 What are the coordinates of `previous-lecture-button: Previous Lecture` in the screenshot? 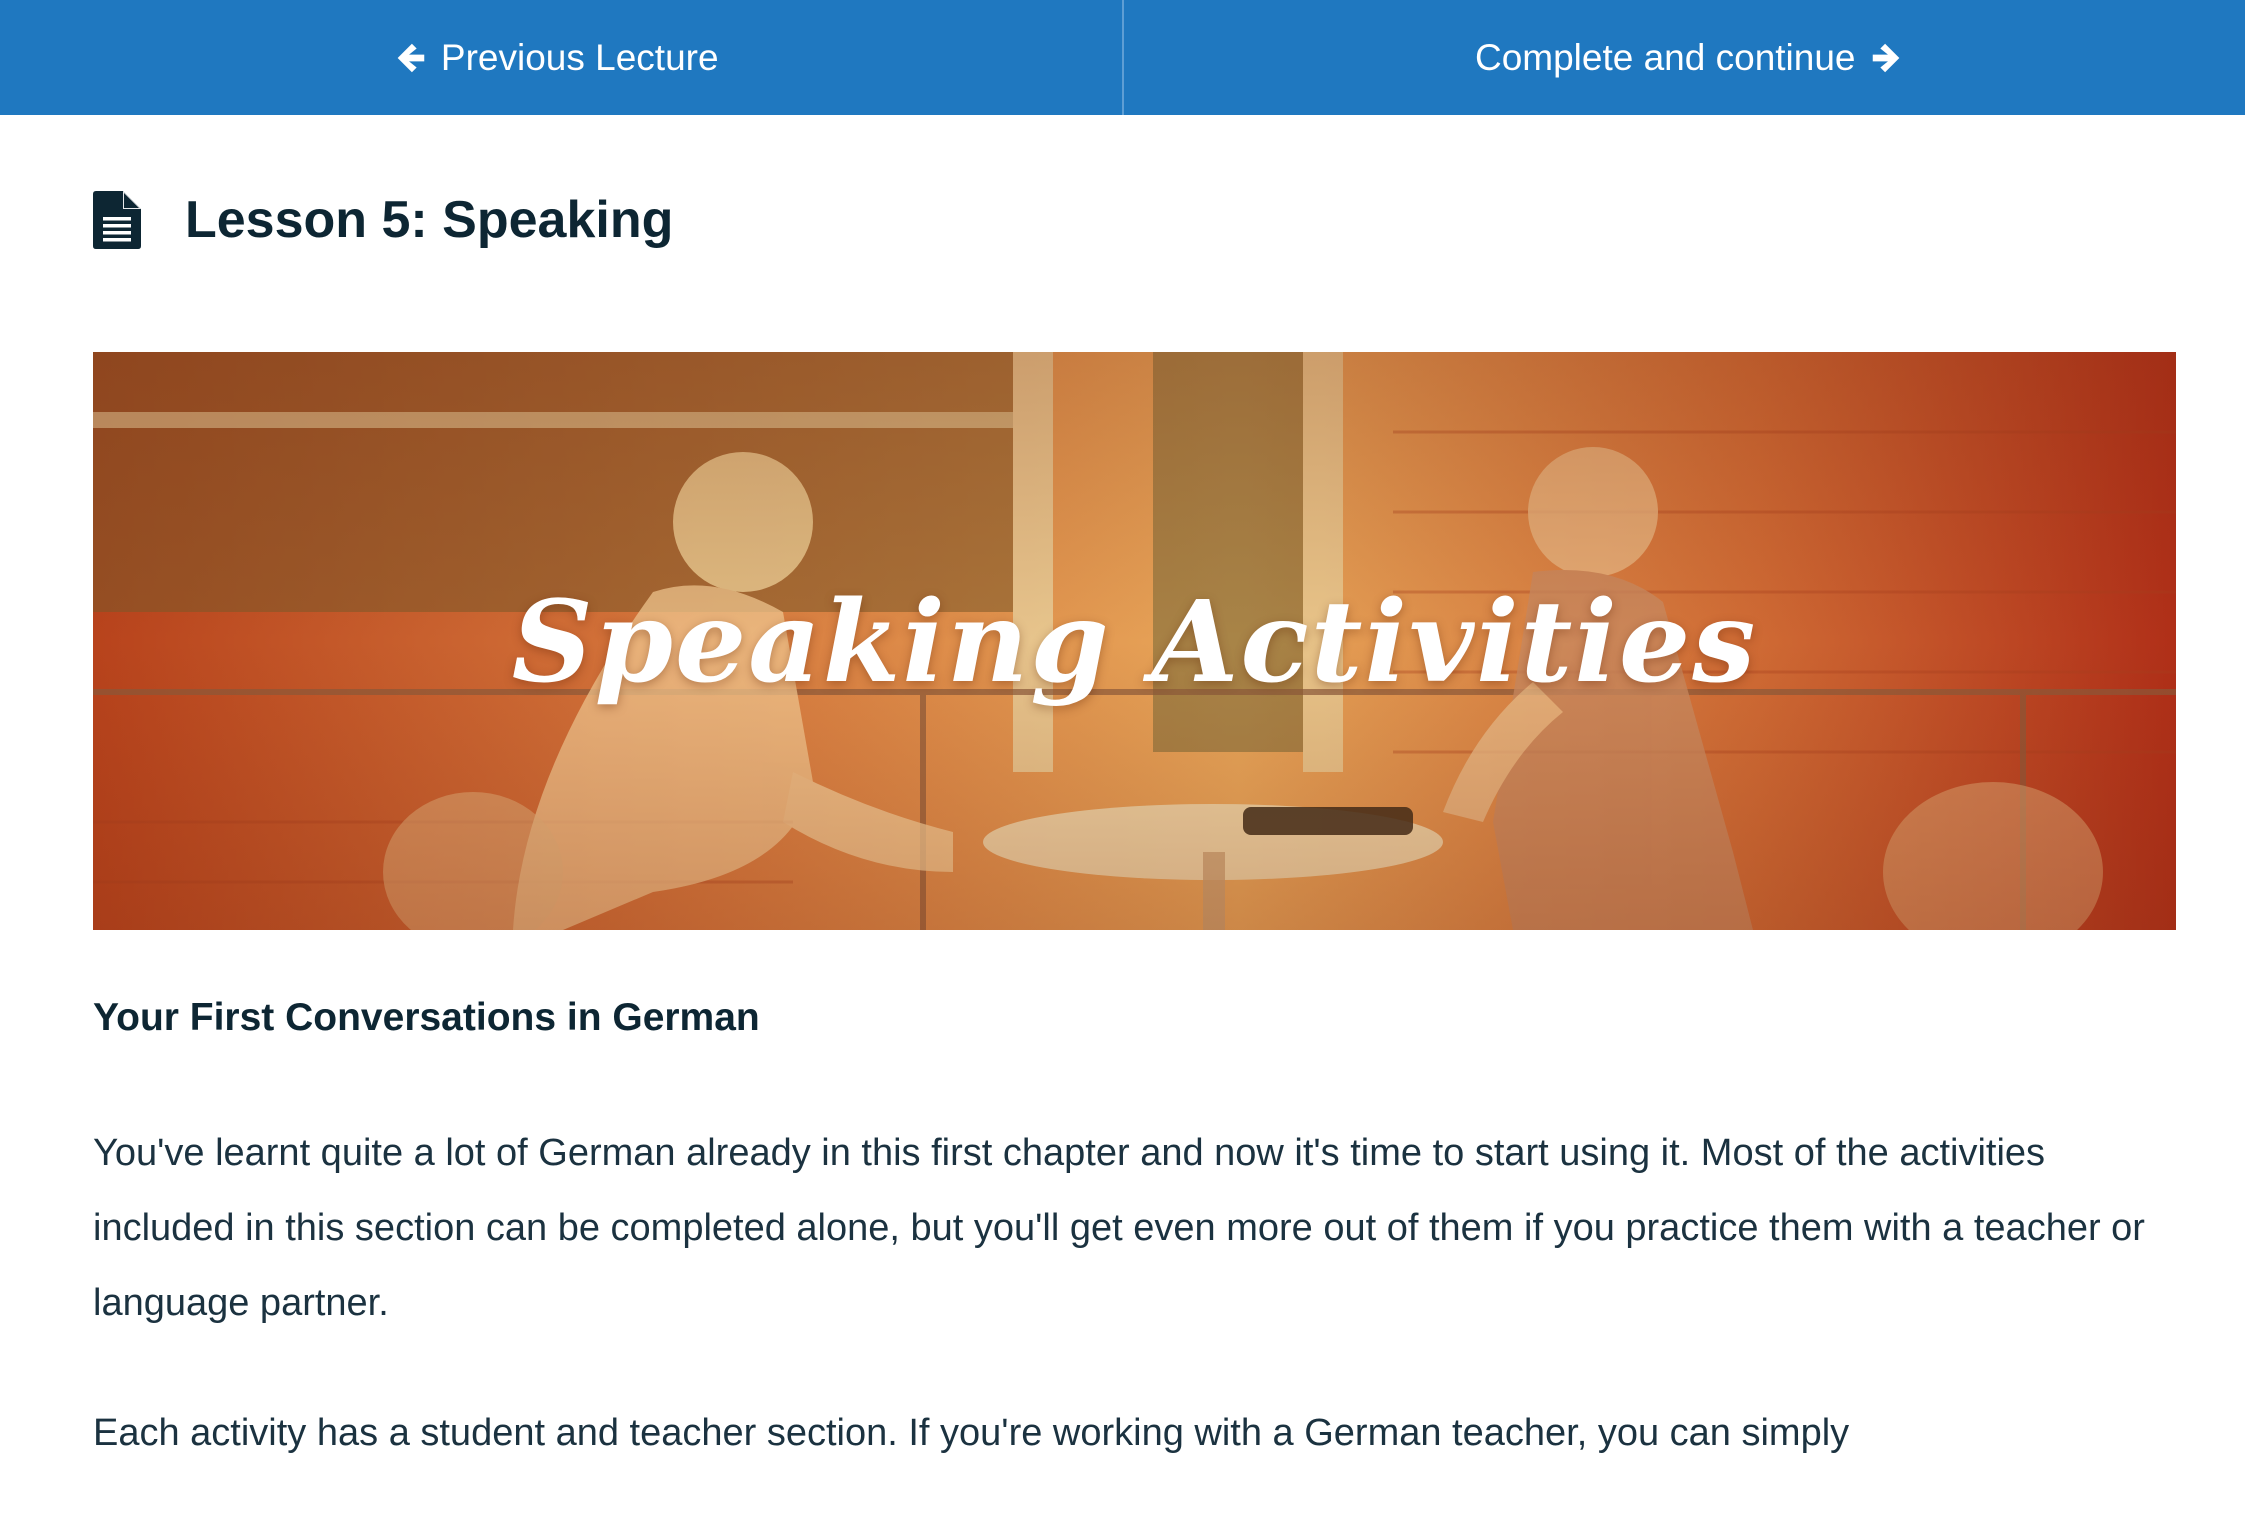 It's located at (562, 57).